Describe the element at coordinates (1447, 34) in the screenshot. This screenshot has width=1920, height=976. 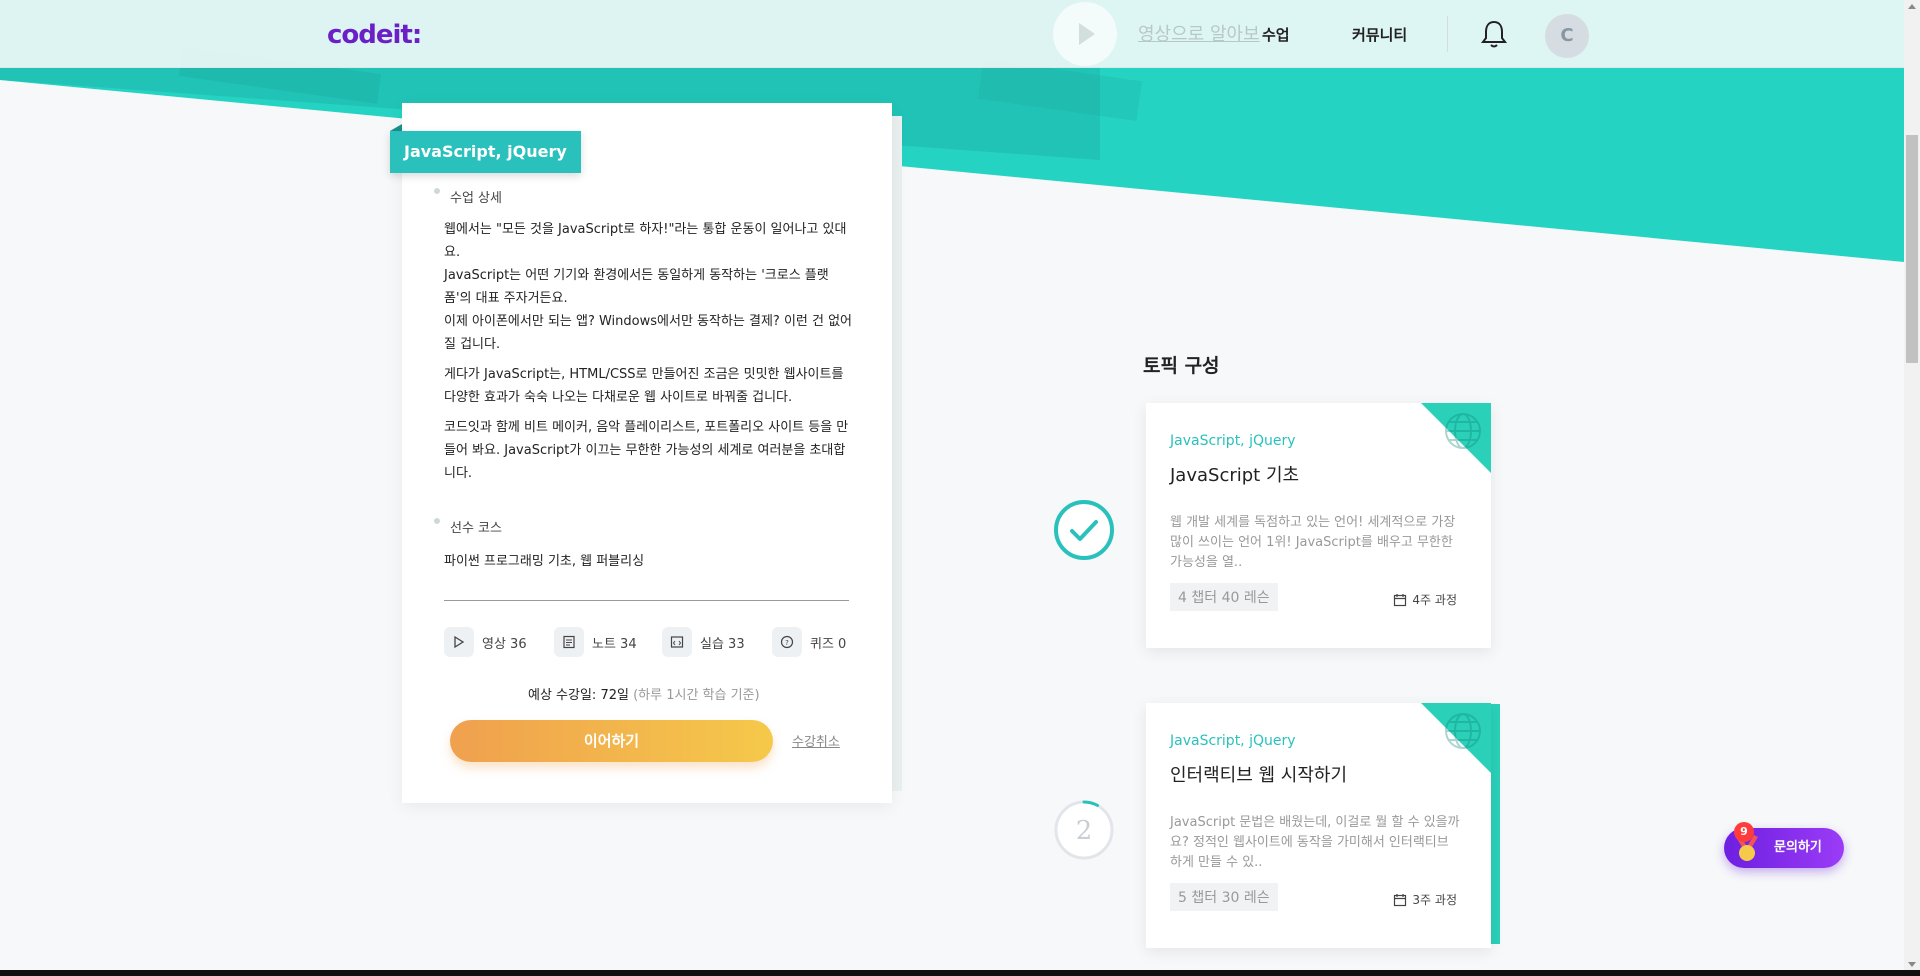
I see `nav-divider` at that location.